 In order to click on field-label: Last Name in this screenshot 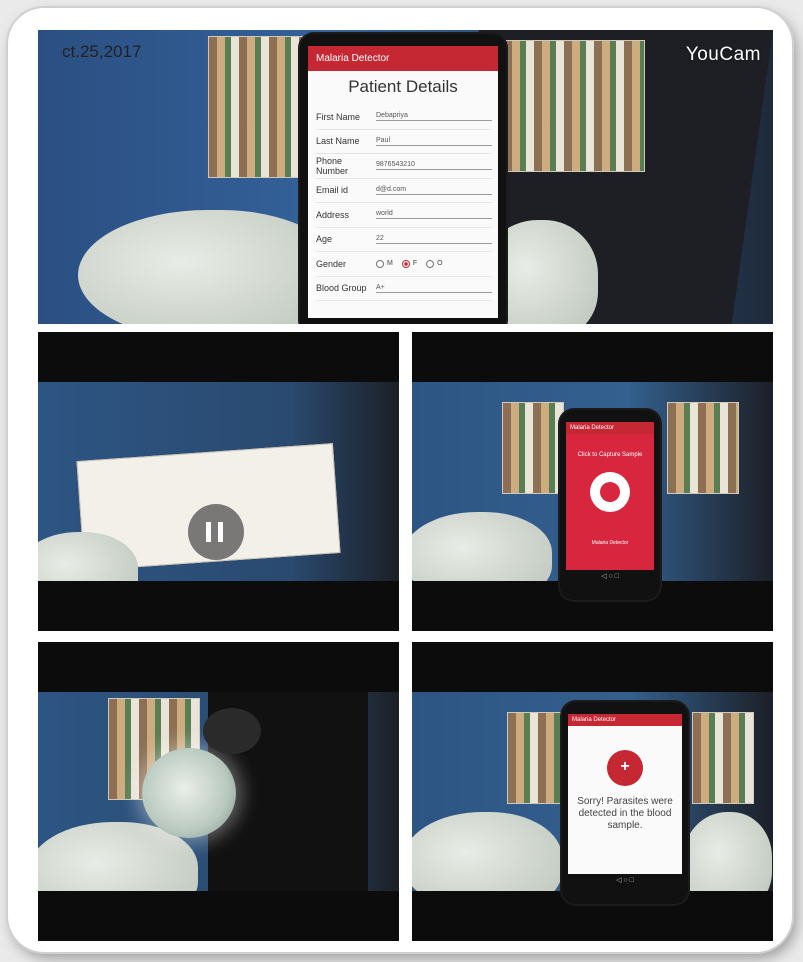, I will do `click(338, 141)`.